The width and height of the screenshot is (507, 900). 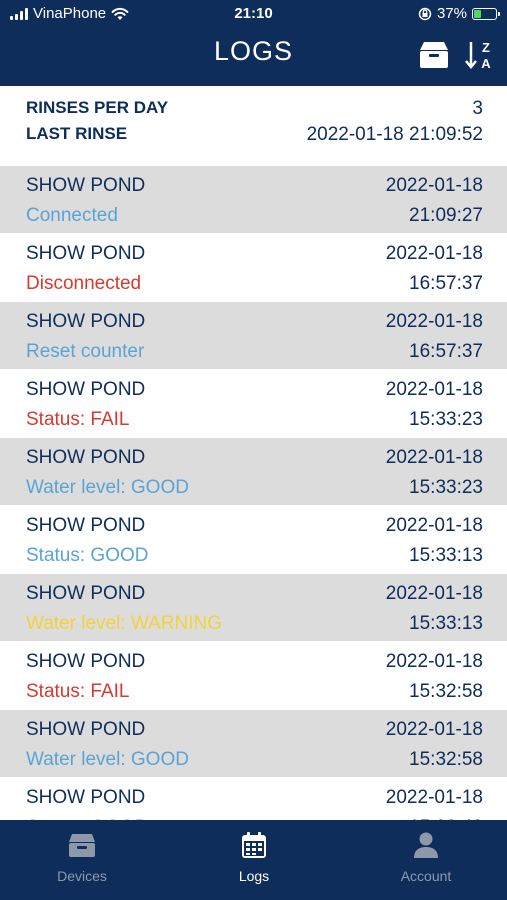 What do you see at coordinates (77, 133) in the screenshot?
I see `last-rinse-label: LAST RINSE` at bounding box center [77, 133].